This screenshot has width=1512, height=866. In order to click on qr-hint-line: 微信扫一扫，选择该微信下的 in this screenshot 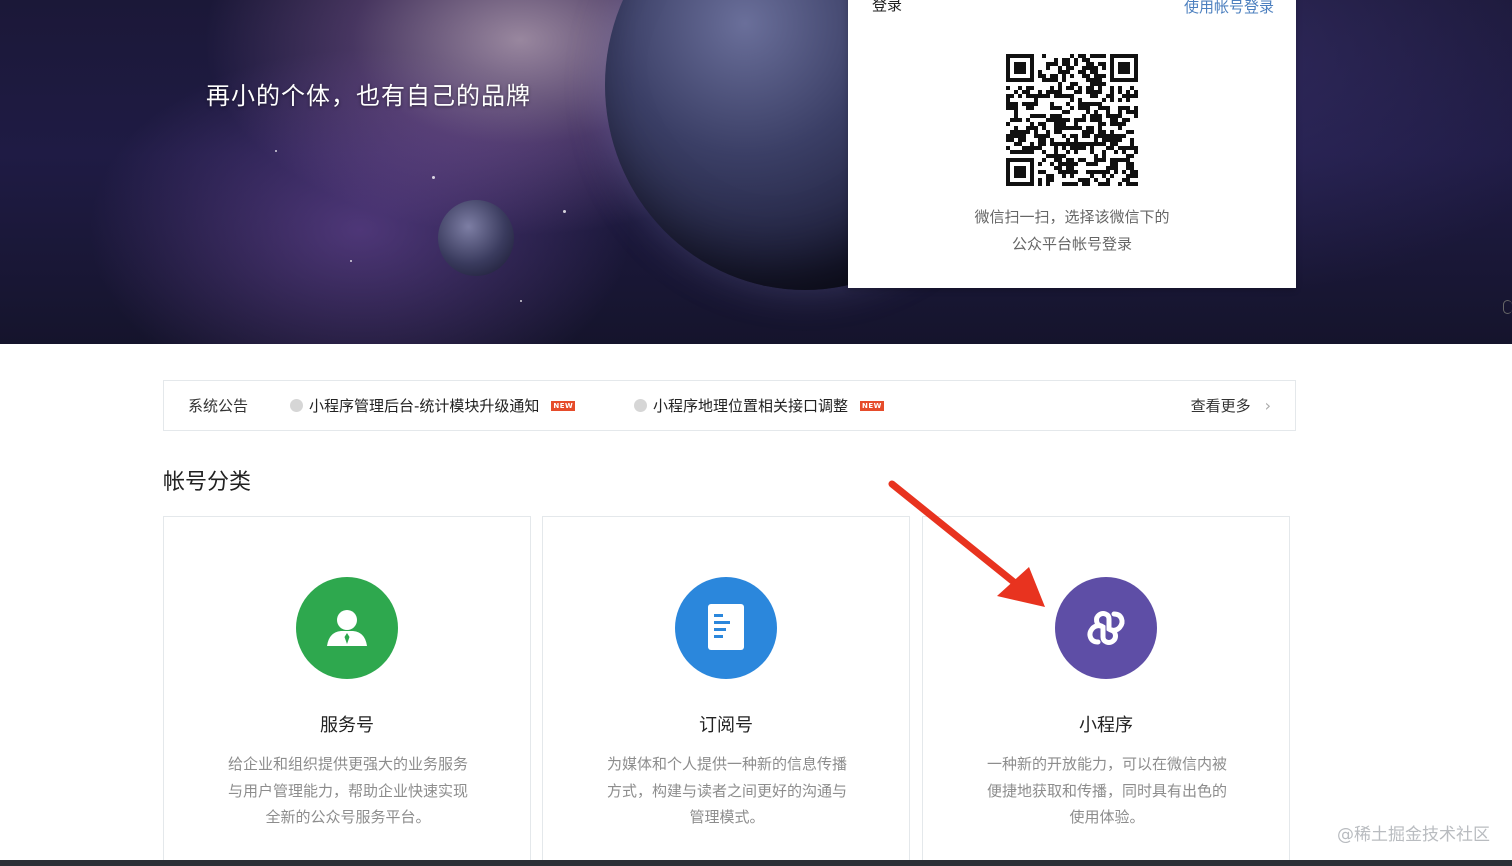, I will do `click(1072, 217)`.